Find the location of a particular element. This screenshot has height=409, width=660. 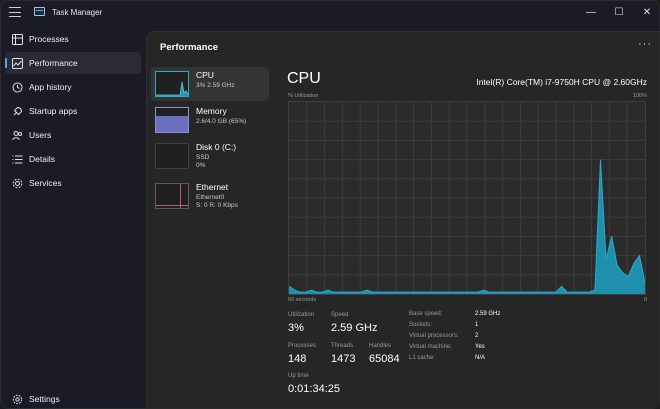

processes-value: 148 is located at coordinates (297, 359).